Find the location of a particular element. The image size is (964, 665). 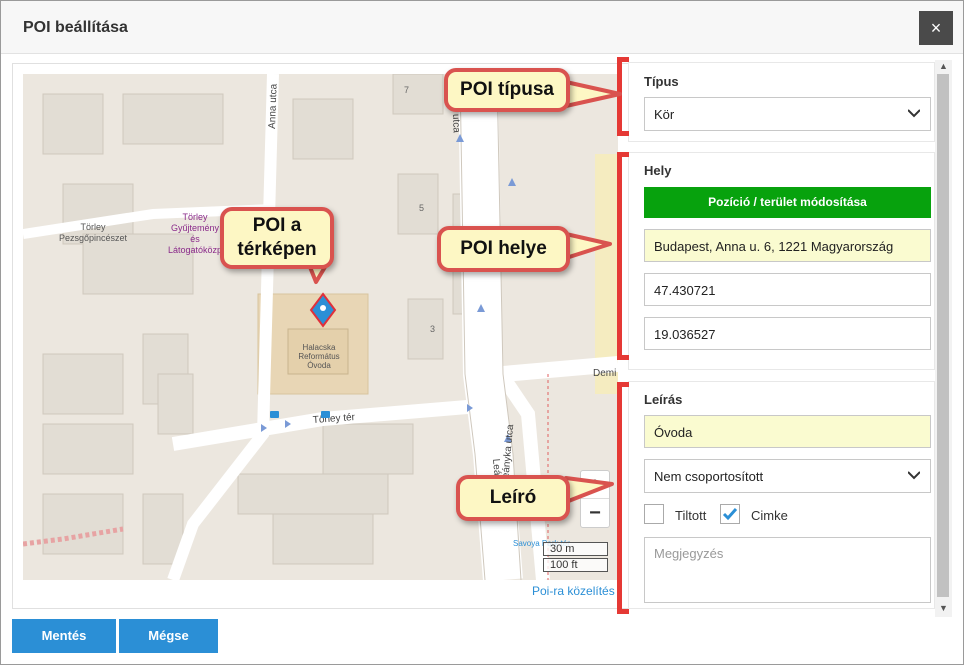

callout-poi-a-terkepen-line1: POI a is located at coordinates (277, 225).